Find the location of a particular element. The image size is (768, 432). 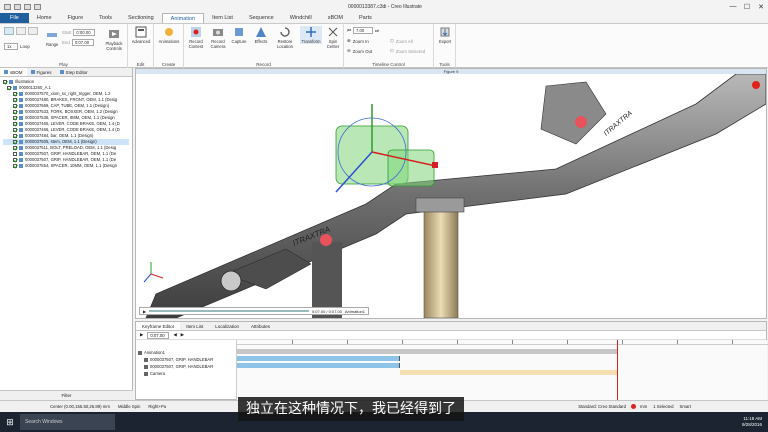

next-key-icon: ⏭ is located at coordinates (377, 30).